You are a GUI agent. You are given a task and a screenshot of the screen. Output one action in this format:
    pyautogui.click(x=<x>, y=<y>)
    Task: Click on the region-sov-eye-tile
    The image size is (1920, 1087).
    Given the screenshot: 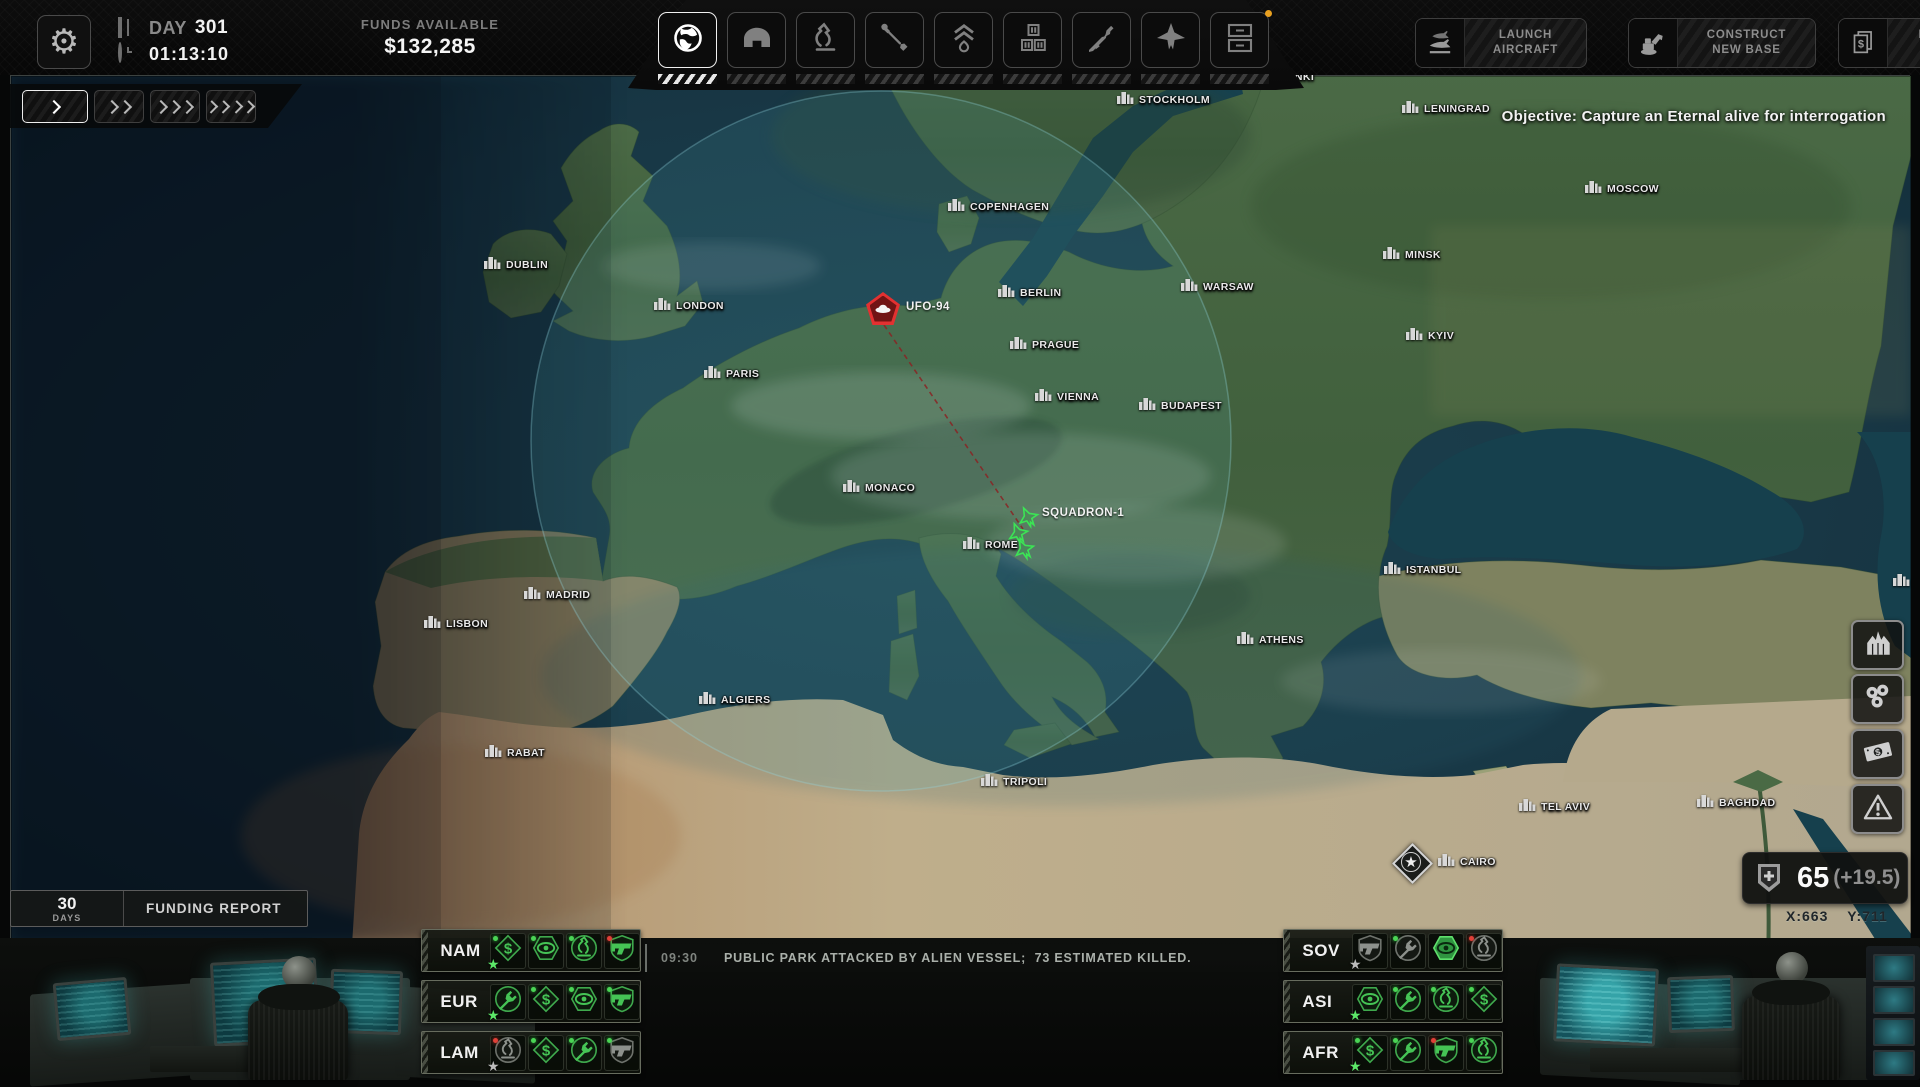 What is the action you would take?
    pyautogui.click(x=1446, y=950)
    